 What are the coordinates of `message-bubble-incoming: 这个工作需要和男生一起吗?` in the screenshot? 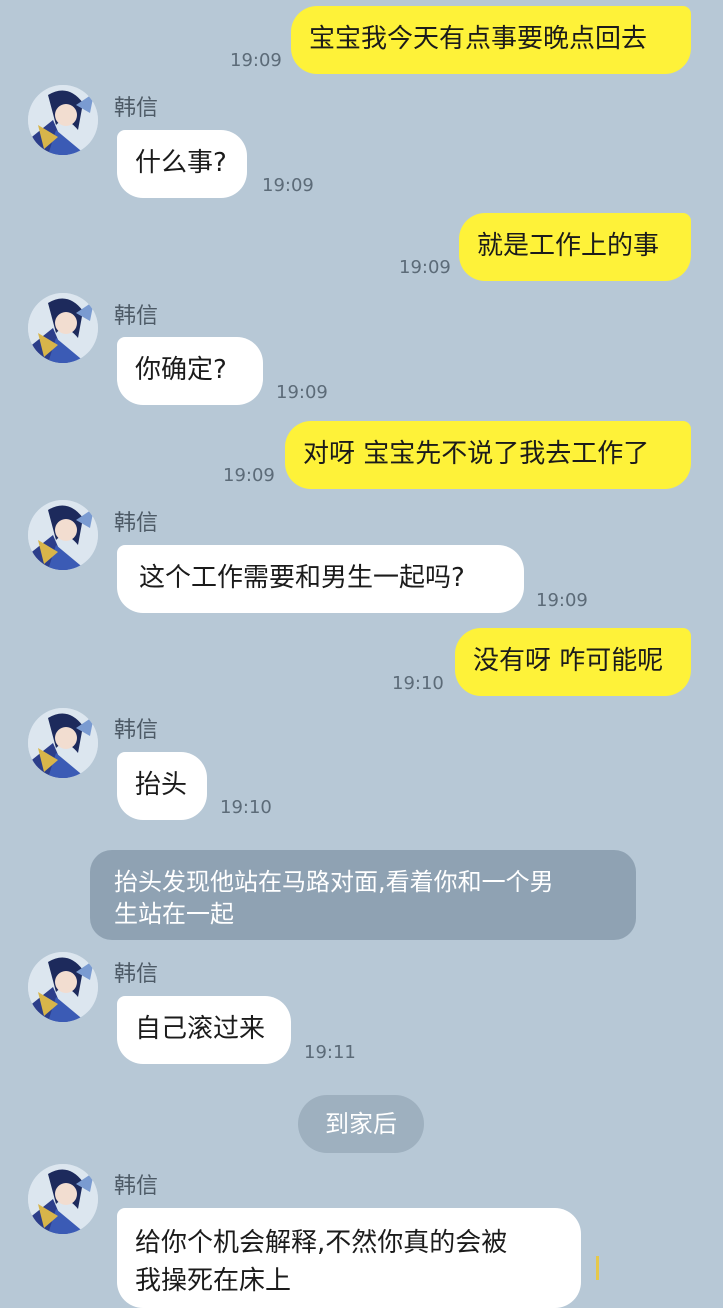 It's located at (320, 579).